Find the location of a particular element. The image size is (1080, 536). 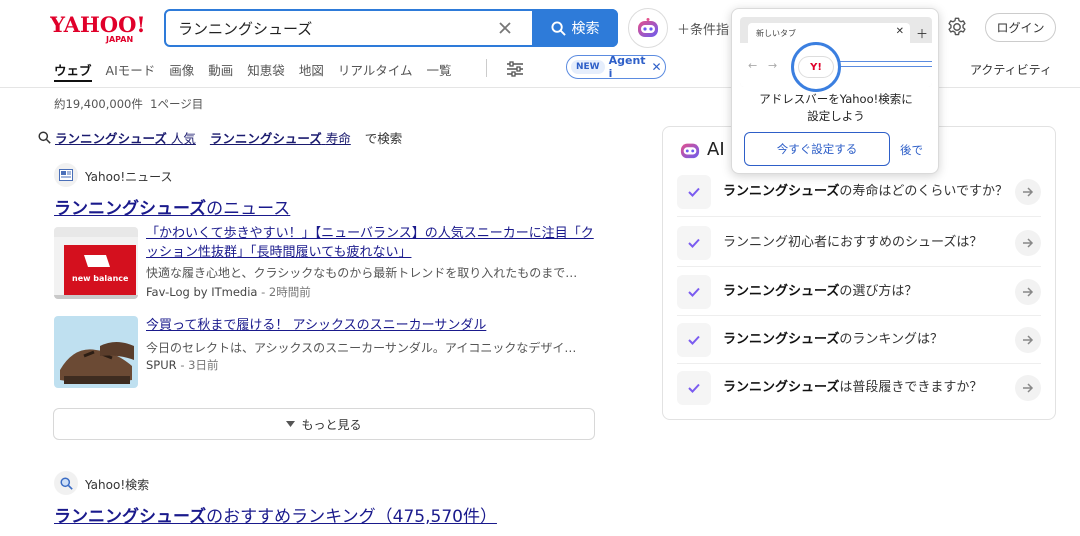

clear-search-button is located at coordinates (505, 28).